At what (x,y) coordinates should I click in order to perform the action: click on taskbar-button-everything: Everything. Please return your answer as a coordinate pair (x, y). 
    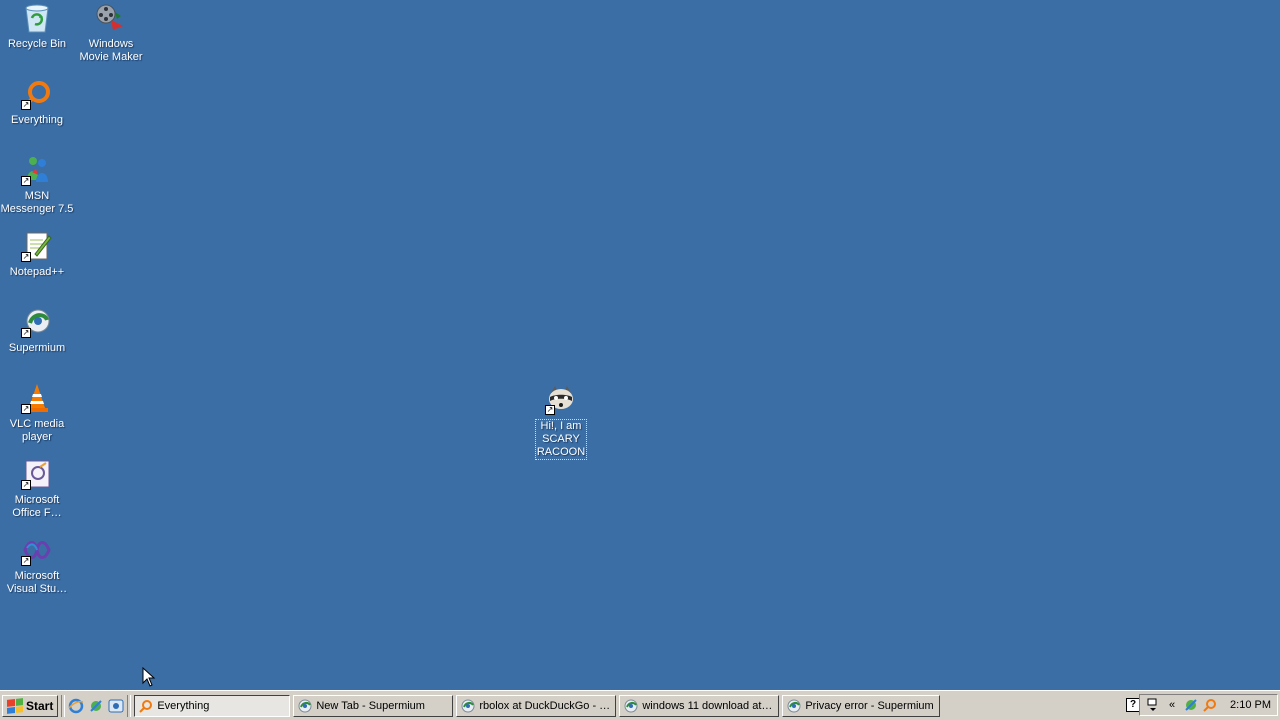
    Looking at the image, I should click on (212, 705).